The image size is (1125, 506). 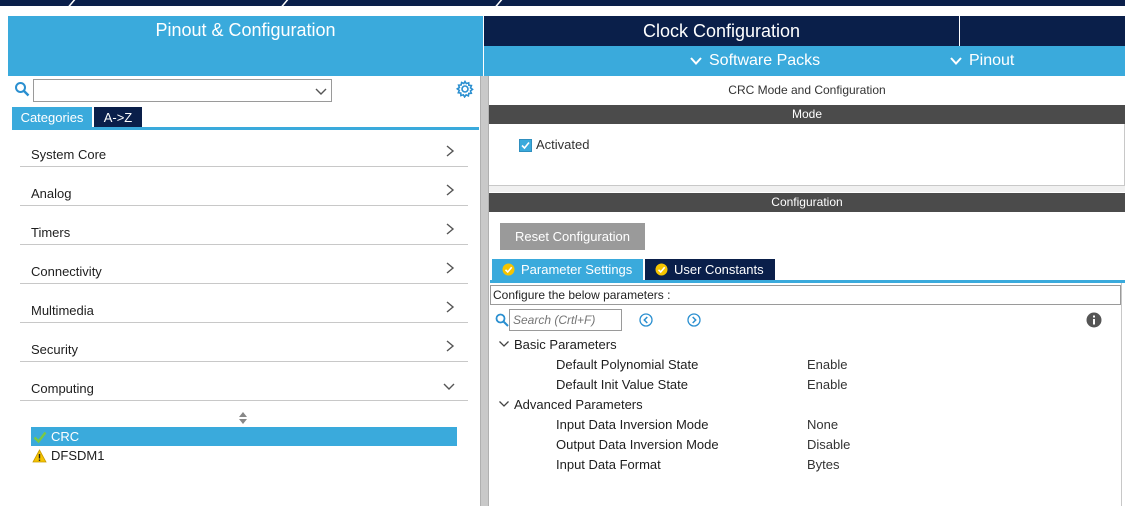 I want to click on category-timers: Timers, so click(x=244, y=225).